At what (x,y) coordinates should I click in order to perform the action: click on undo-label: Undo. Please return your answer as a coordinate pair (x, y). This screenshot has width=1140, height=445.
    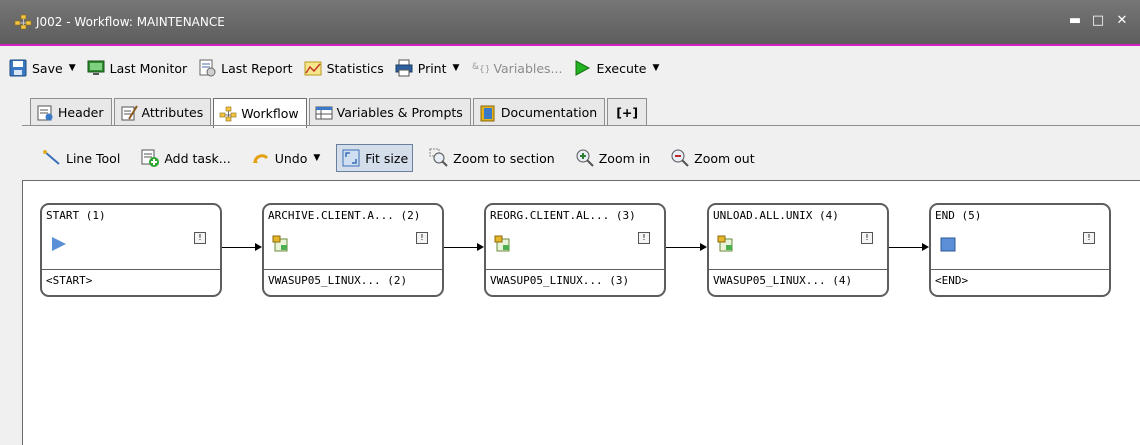
    Looking at the image, I should click on (291, 158).